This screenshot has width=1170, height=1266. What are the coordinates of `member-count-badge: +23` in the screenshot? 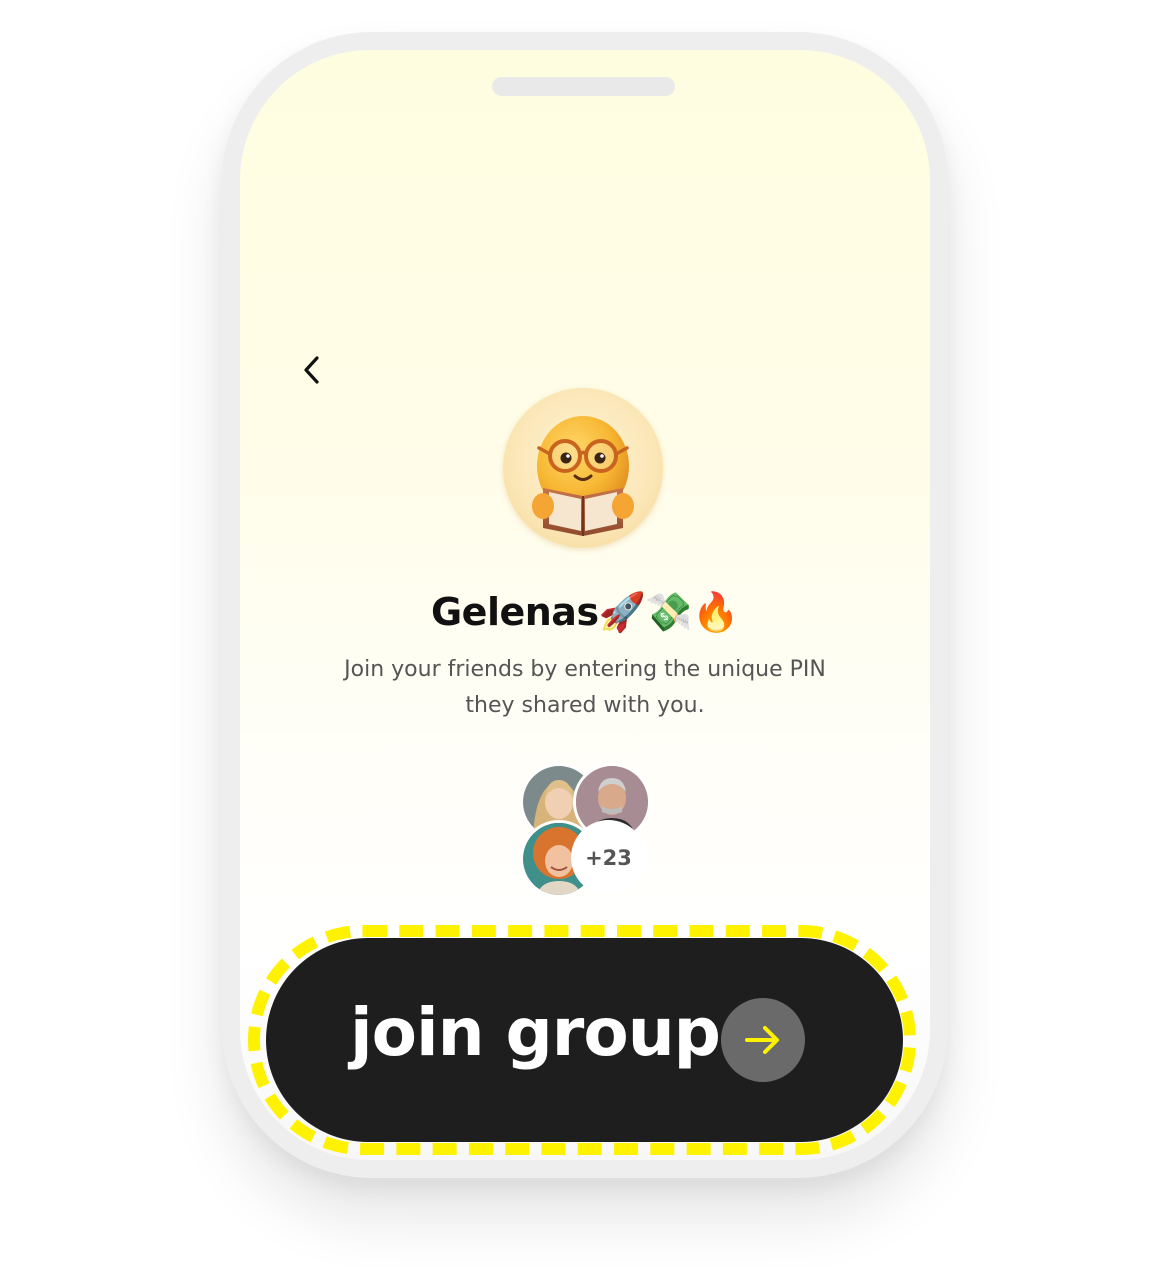 It's located at (608, 857).